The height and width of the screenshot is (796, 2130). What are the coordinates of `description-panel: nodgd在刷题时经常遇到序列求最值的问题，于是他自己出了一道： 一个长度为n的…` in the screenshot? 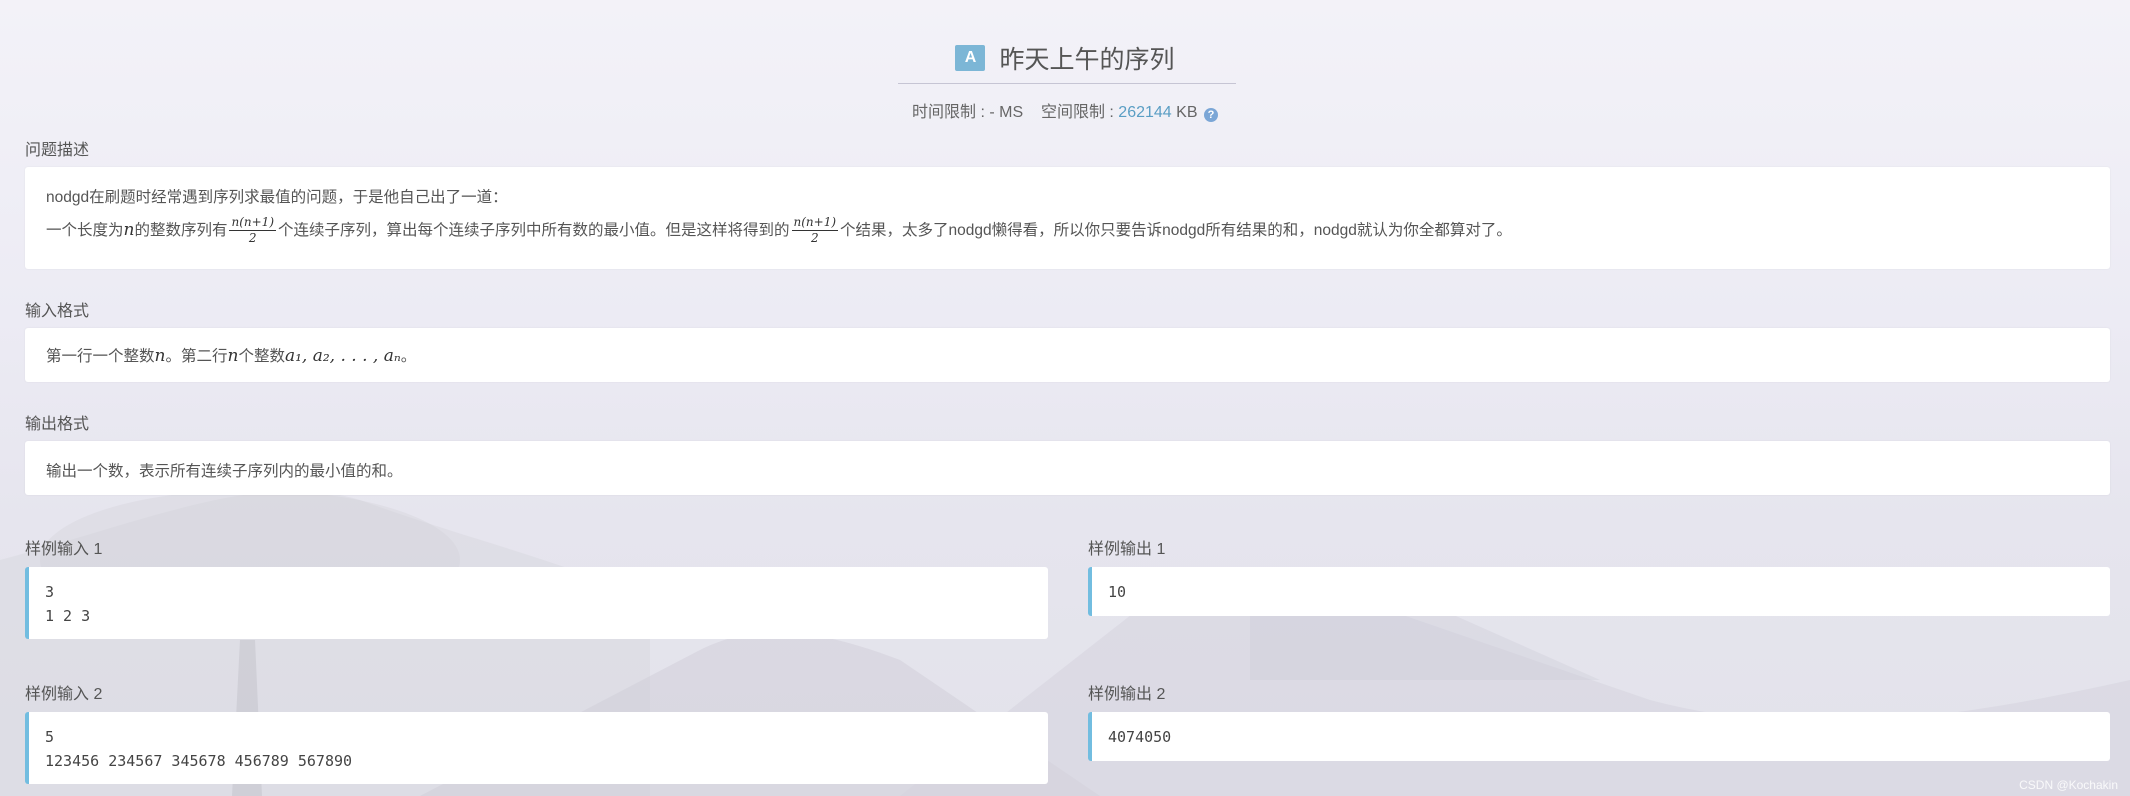 It's located at (1067, 218).